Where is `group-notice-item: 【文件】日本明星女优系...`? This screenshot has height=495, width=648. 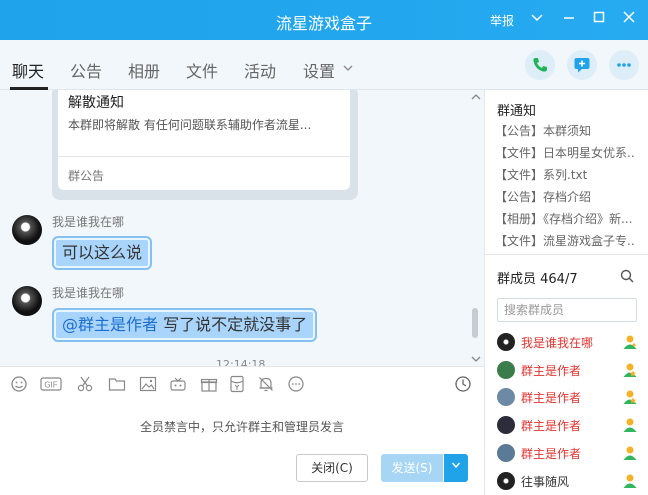
group-notice-item: 【文件】日本明星女优系... is located at coordinates (565, 152).